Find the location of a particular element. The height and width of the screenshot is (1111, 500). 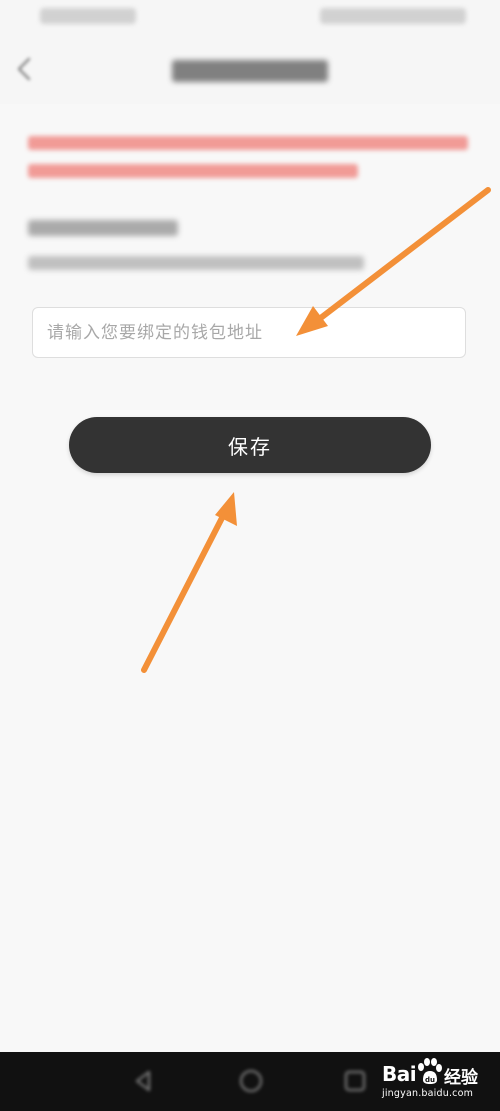

watermark-logo-text: Bai is located at coordinates (399, 1074).